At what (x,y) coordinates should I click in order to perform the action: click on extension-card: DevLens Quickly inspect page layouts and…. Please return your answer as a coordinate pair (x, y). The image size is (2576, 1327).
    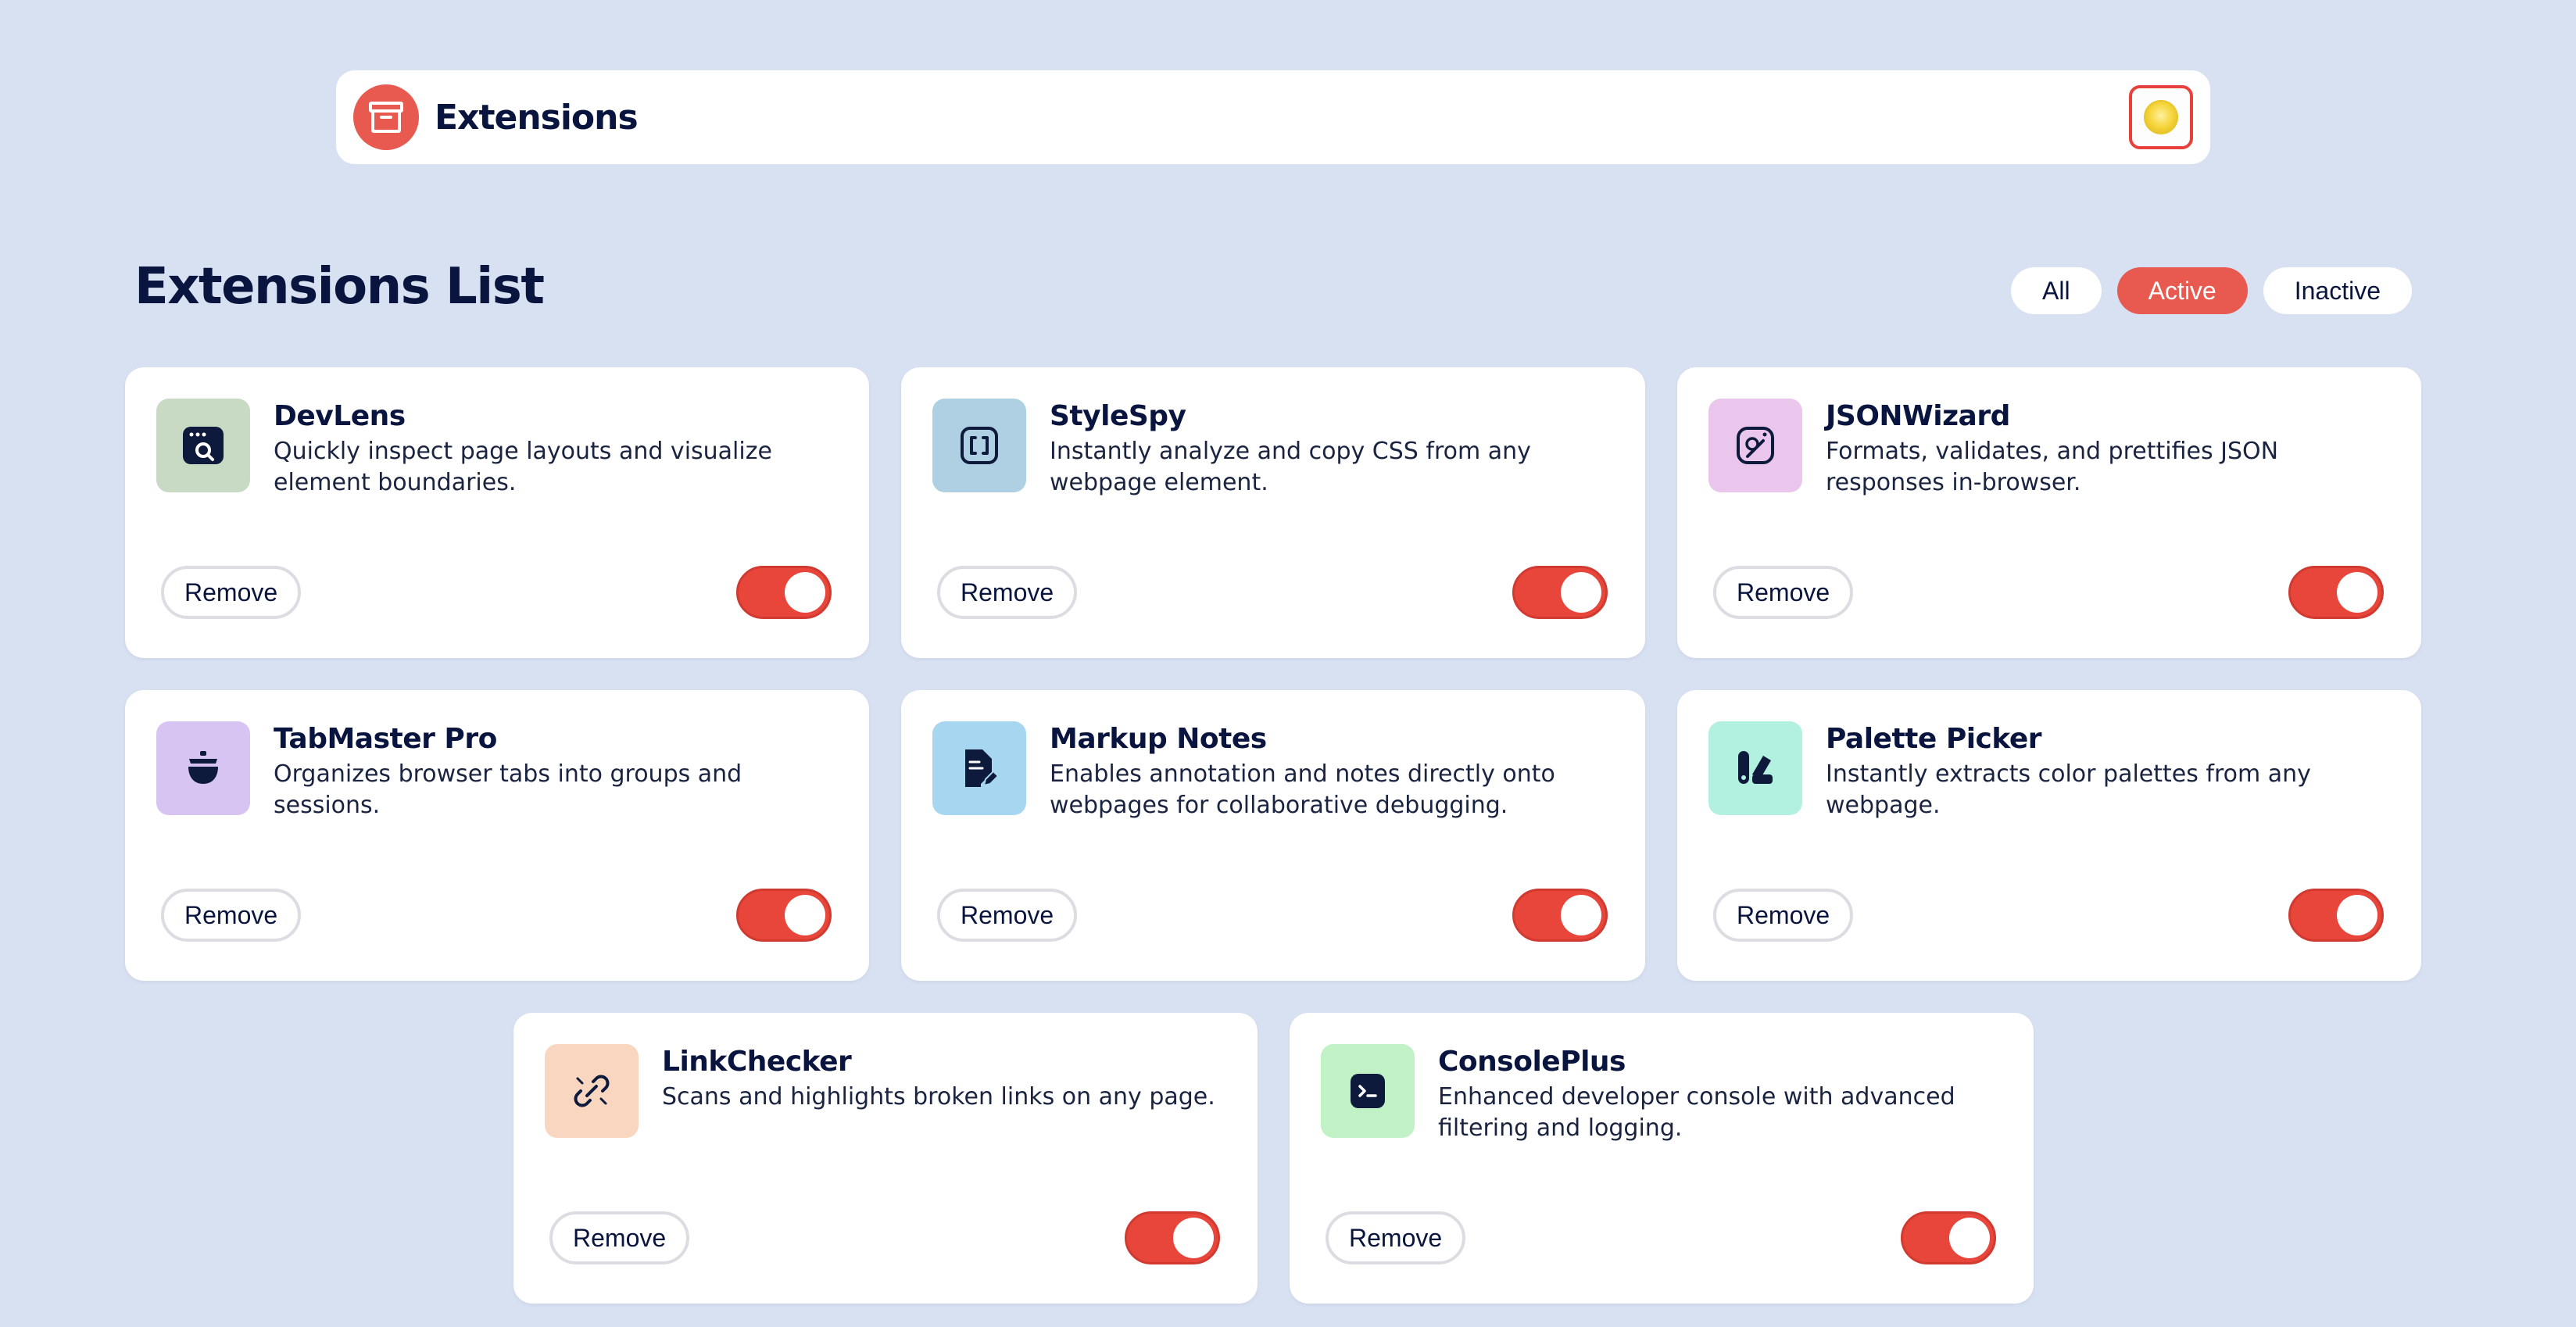
    Looking at the image, I should click on (497, 512).